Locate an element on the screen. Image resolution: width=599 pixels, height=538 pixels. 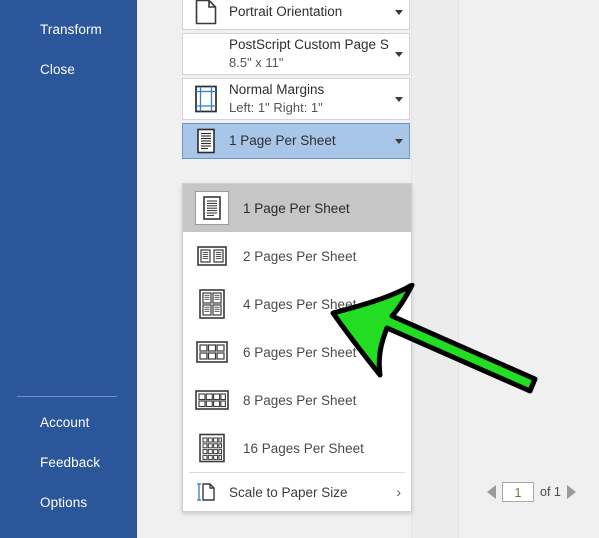
dropdown-item-label: 4 Pages Per Sheet is located at coordinates (300, 304).